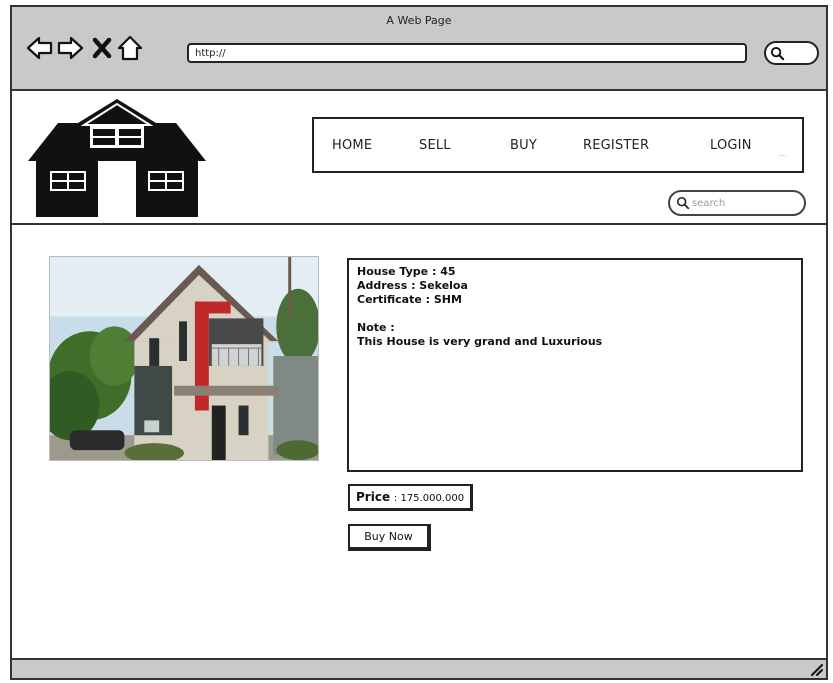  Describe the element at coordinates (467, 53) in the screenshot. I see `url-field: http://` at that location.